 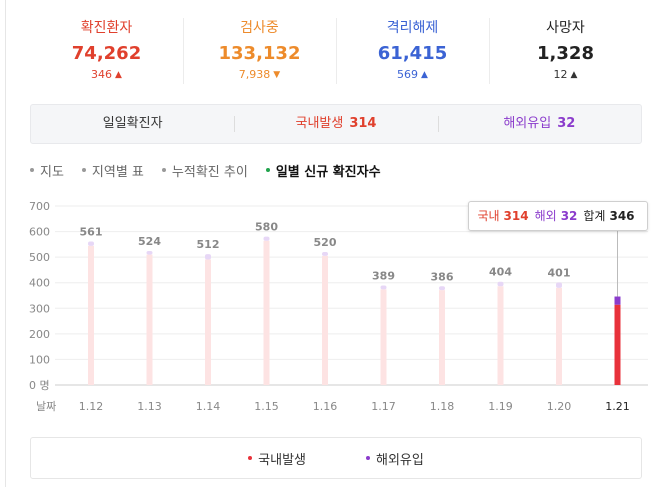 I want to click on arrow-down-icon: ▼, so click(x=277, y=75).